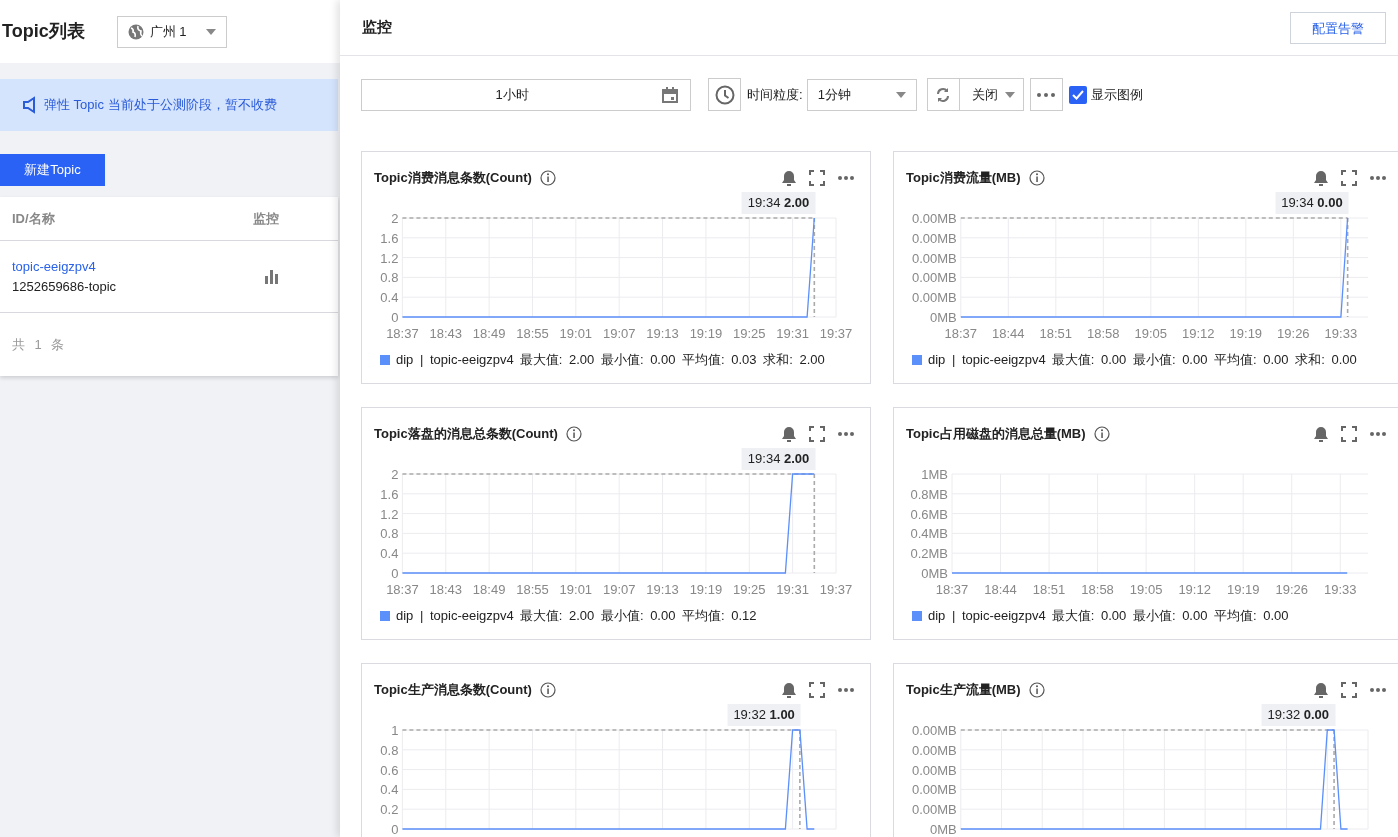 The width and height of the screenshot is (1398, 837). I want to click on time-range-field: 1小时, so click(526, 94).